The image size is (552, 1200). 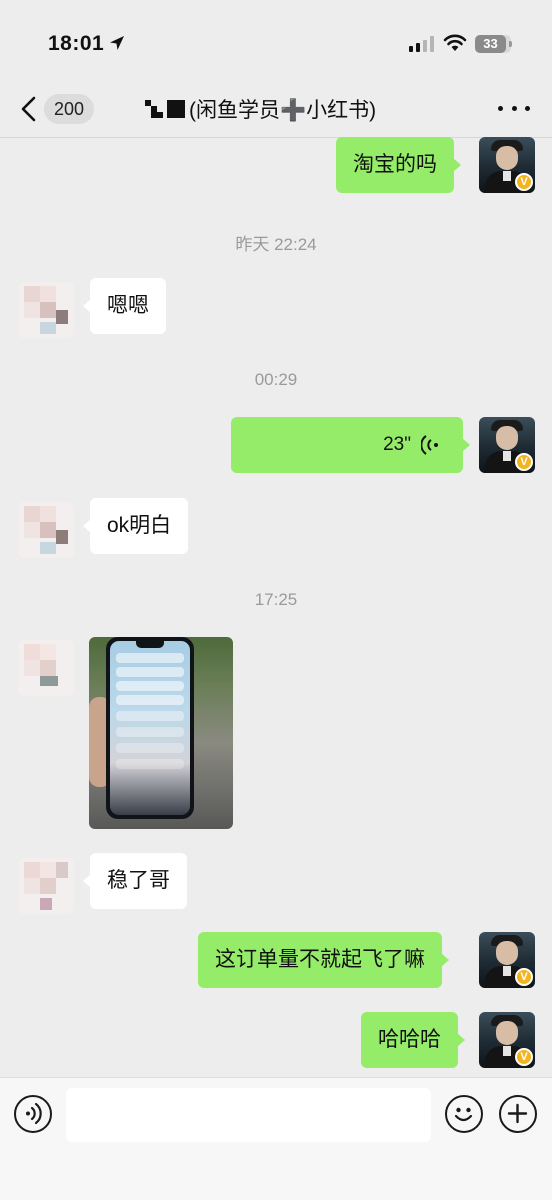 I want to click on emoji-button, so click(x=464, y=1114).